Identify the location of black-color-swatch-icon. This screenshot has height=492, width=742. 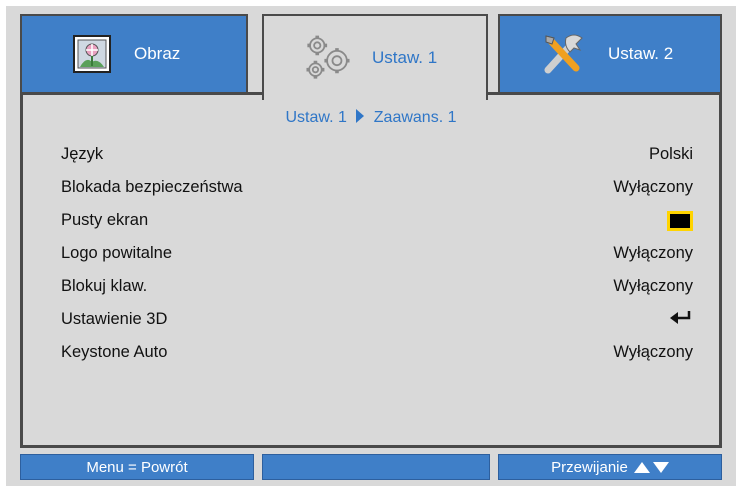
(680, 220).